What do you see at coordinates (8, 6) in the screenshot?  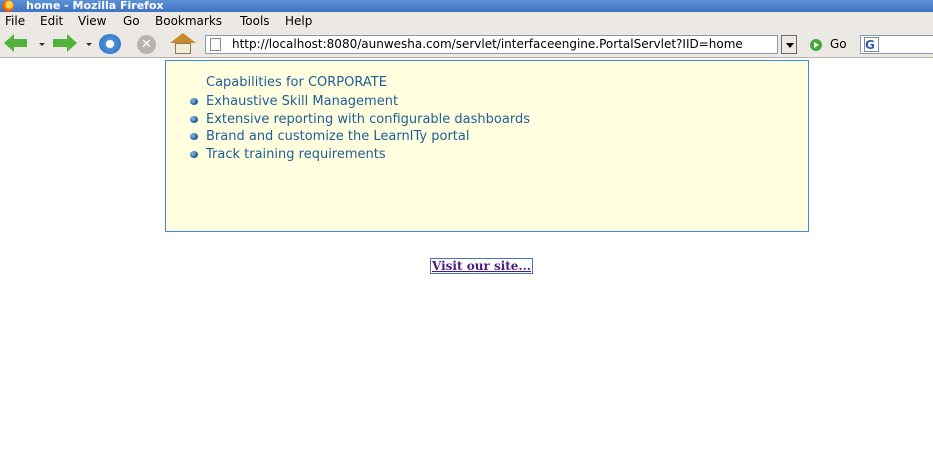 I see `firefox-icon` at bounding box center [8, 6].